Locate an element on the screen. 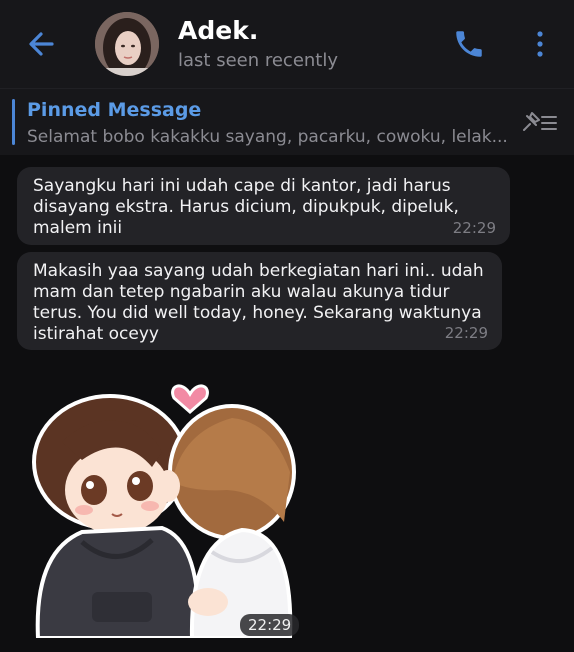 The height and width of the screenshot is (652, 574). unpin-button is located at coordinates (538, 123).